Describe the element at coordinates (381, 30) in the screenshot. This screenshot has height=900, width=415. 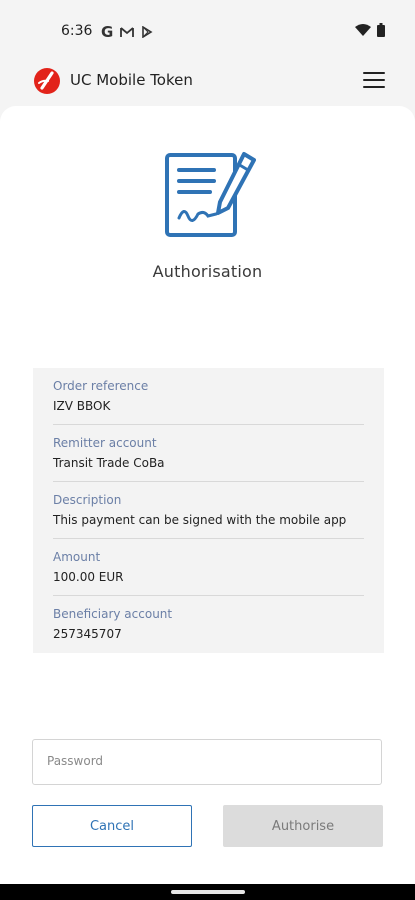
I see `battery-icon` at that location.